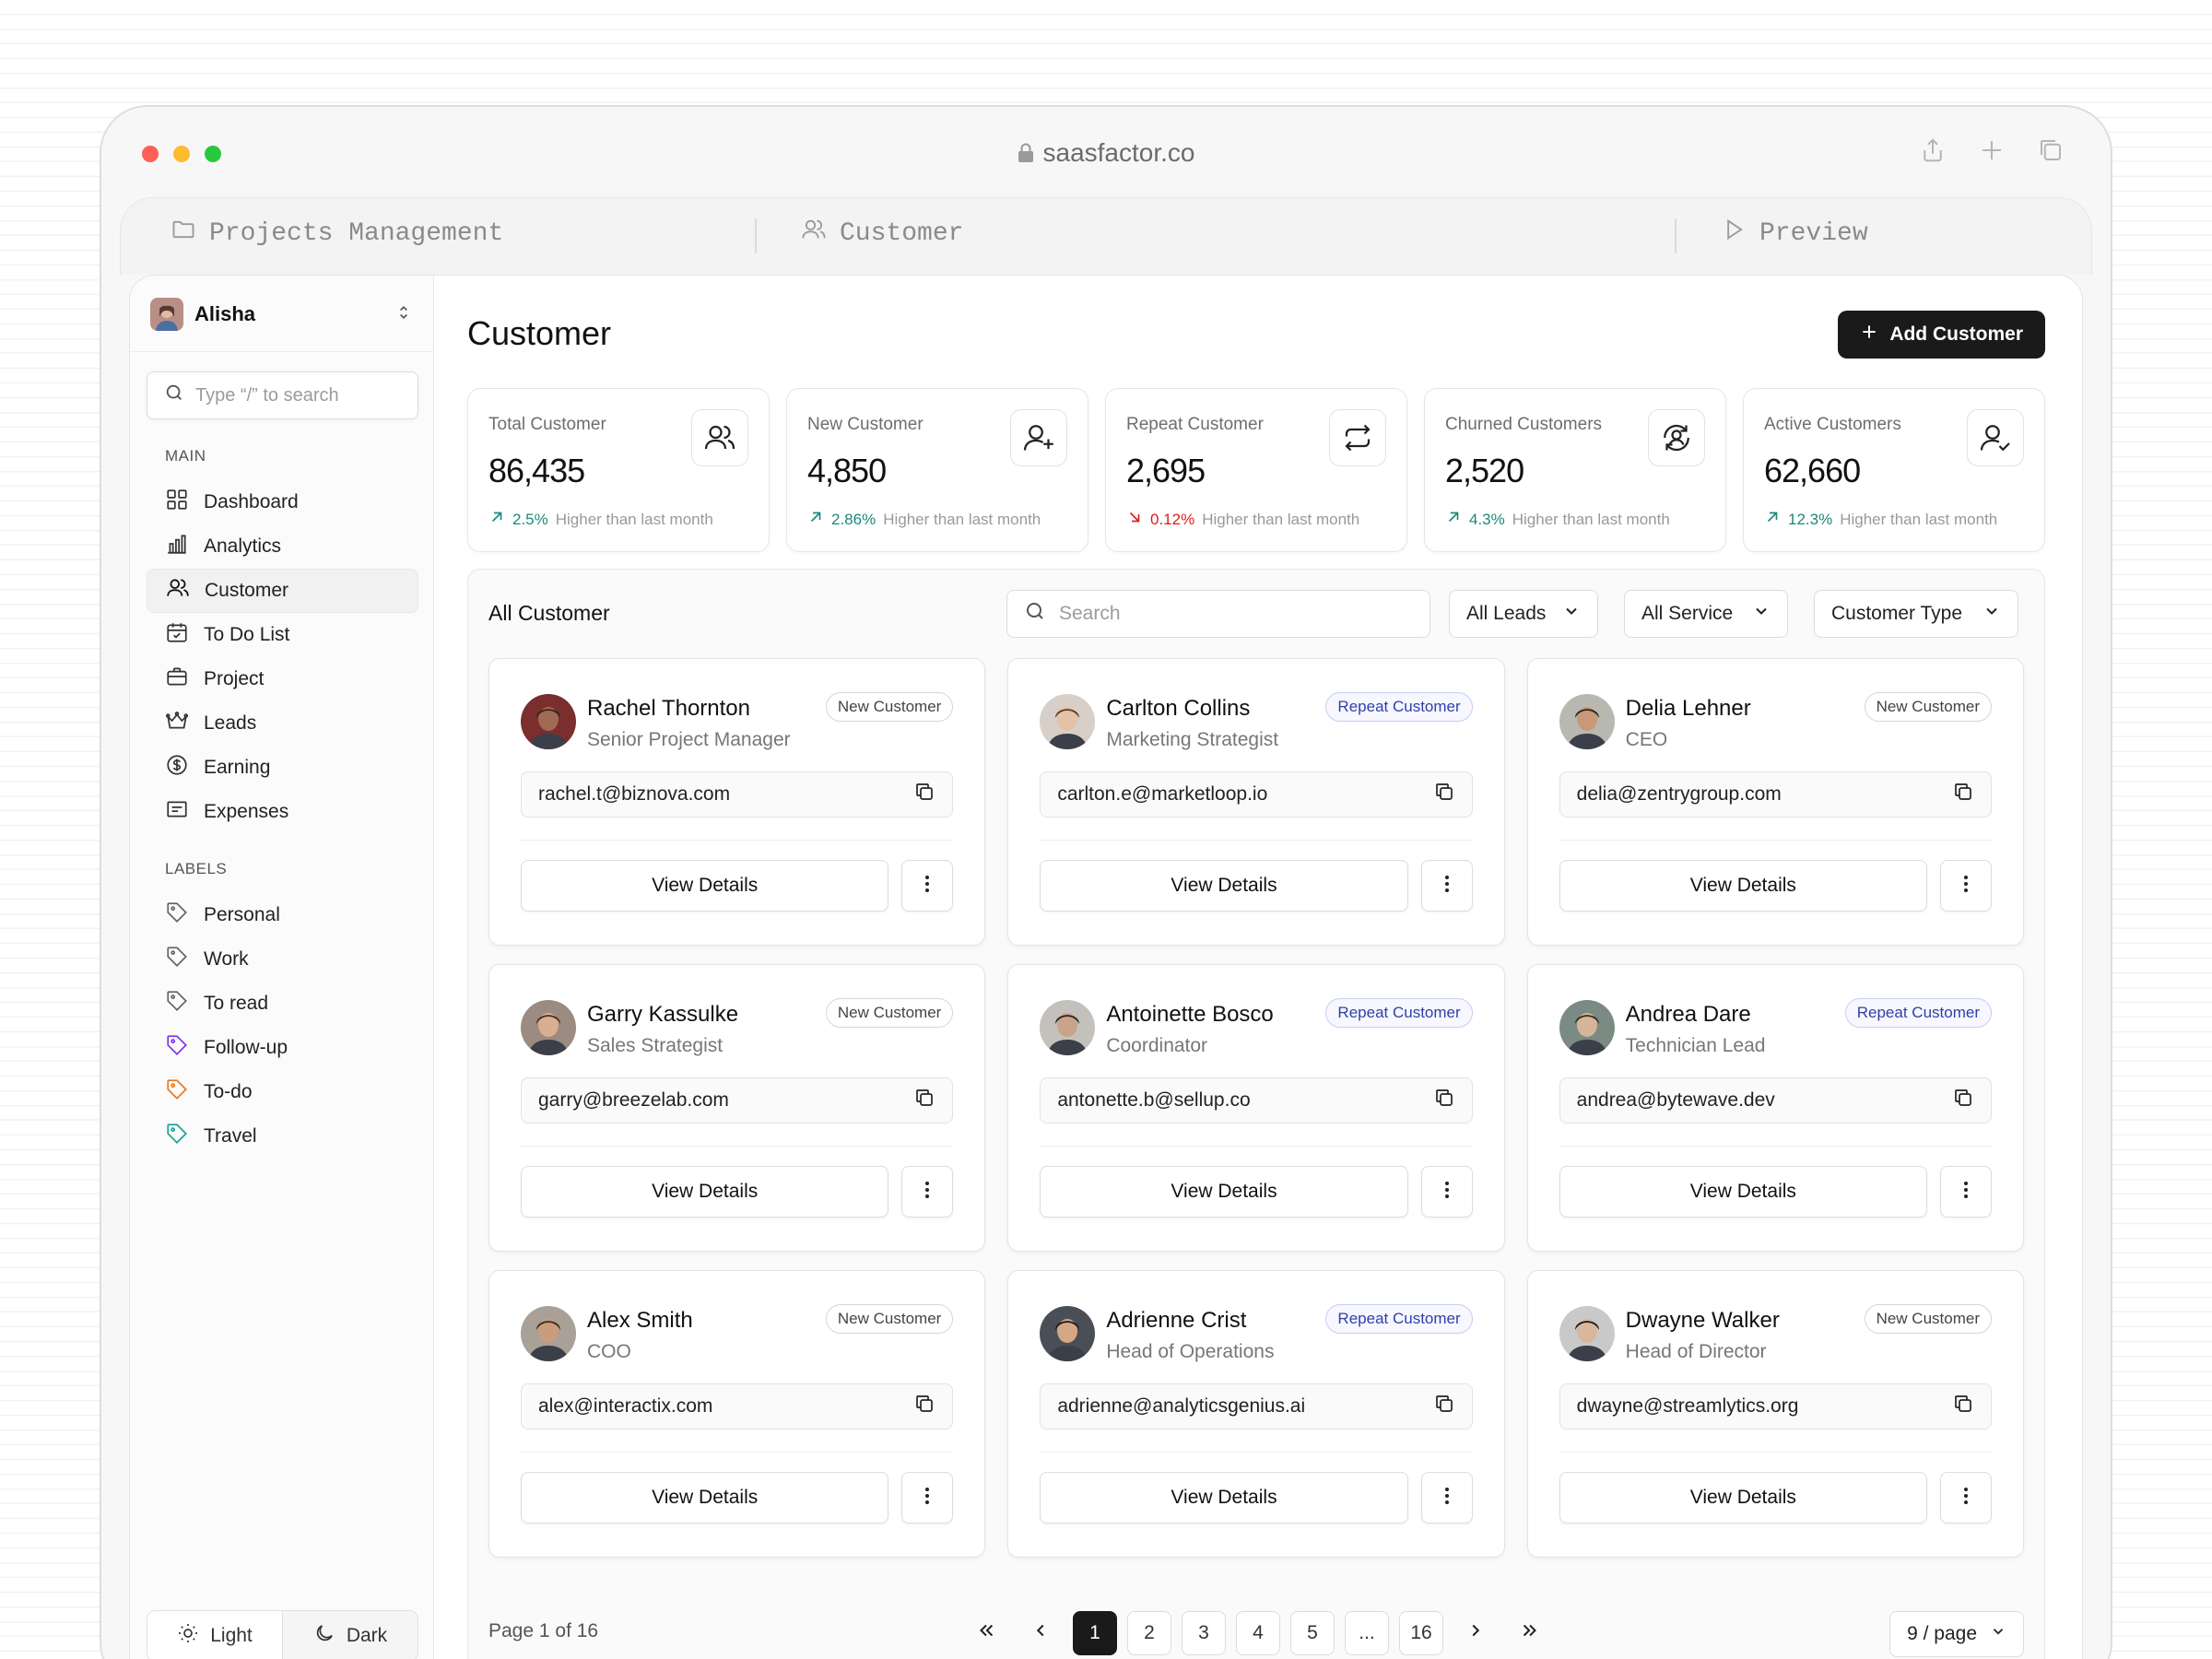 The width and height of the screenshot is (2212, 1659). Describe the element at coordinates (1162, 794) in the screenshot. I see `email-text: carlton.e@marketloop.io` at that location.